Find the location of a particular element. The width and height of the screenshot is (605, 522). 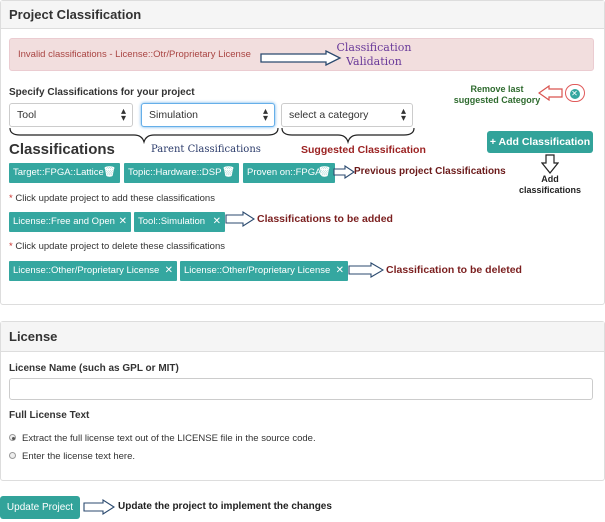

annotation-remove-last-line1: Remove last is located at coordinates (497, 89).